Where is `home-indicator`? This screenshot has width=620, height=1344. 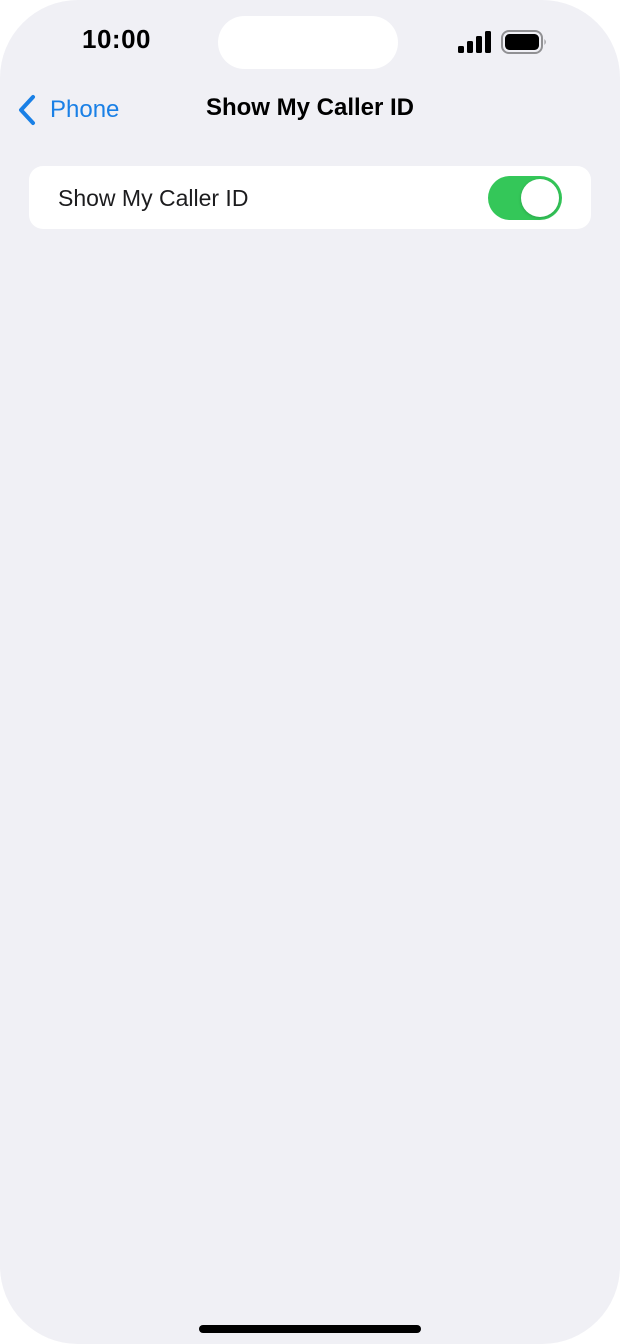
home-indicator is located at coordinates (310, 1329).